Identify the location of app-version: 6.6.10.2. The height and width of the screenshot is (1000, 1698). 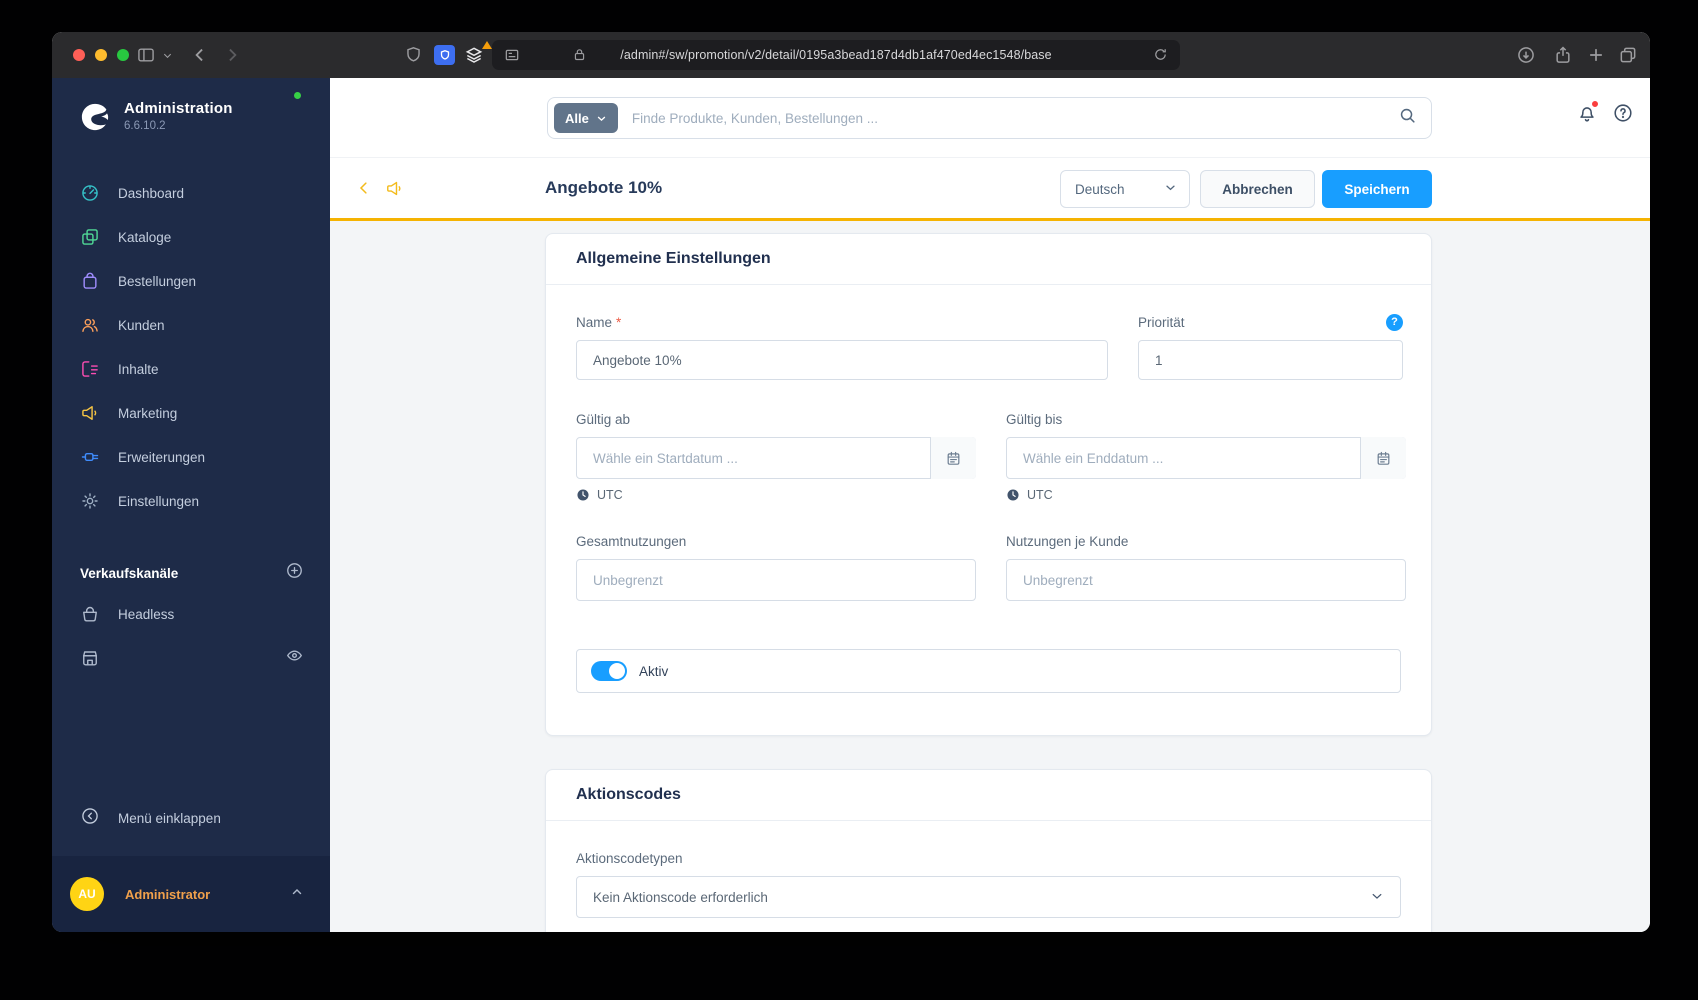
(145, 126).